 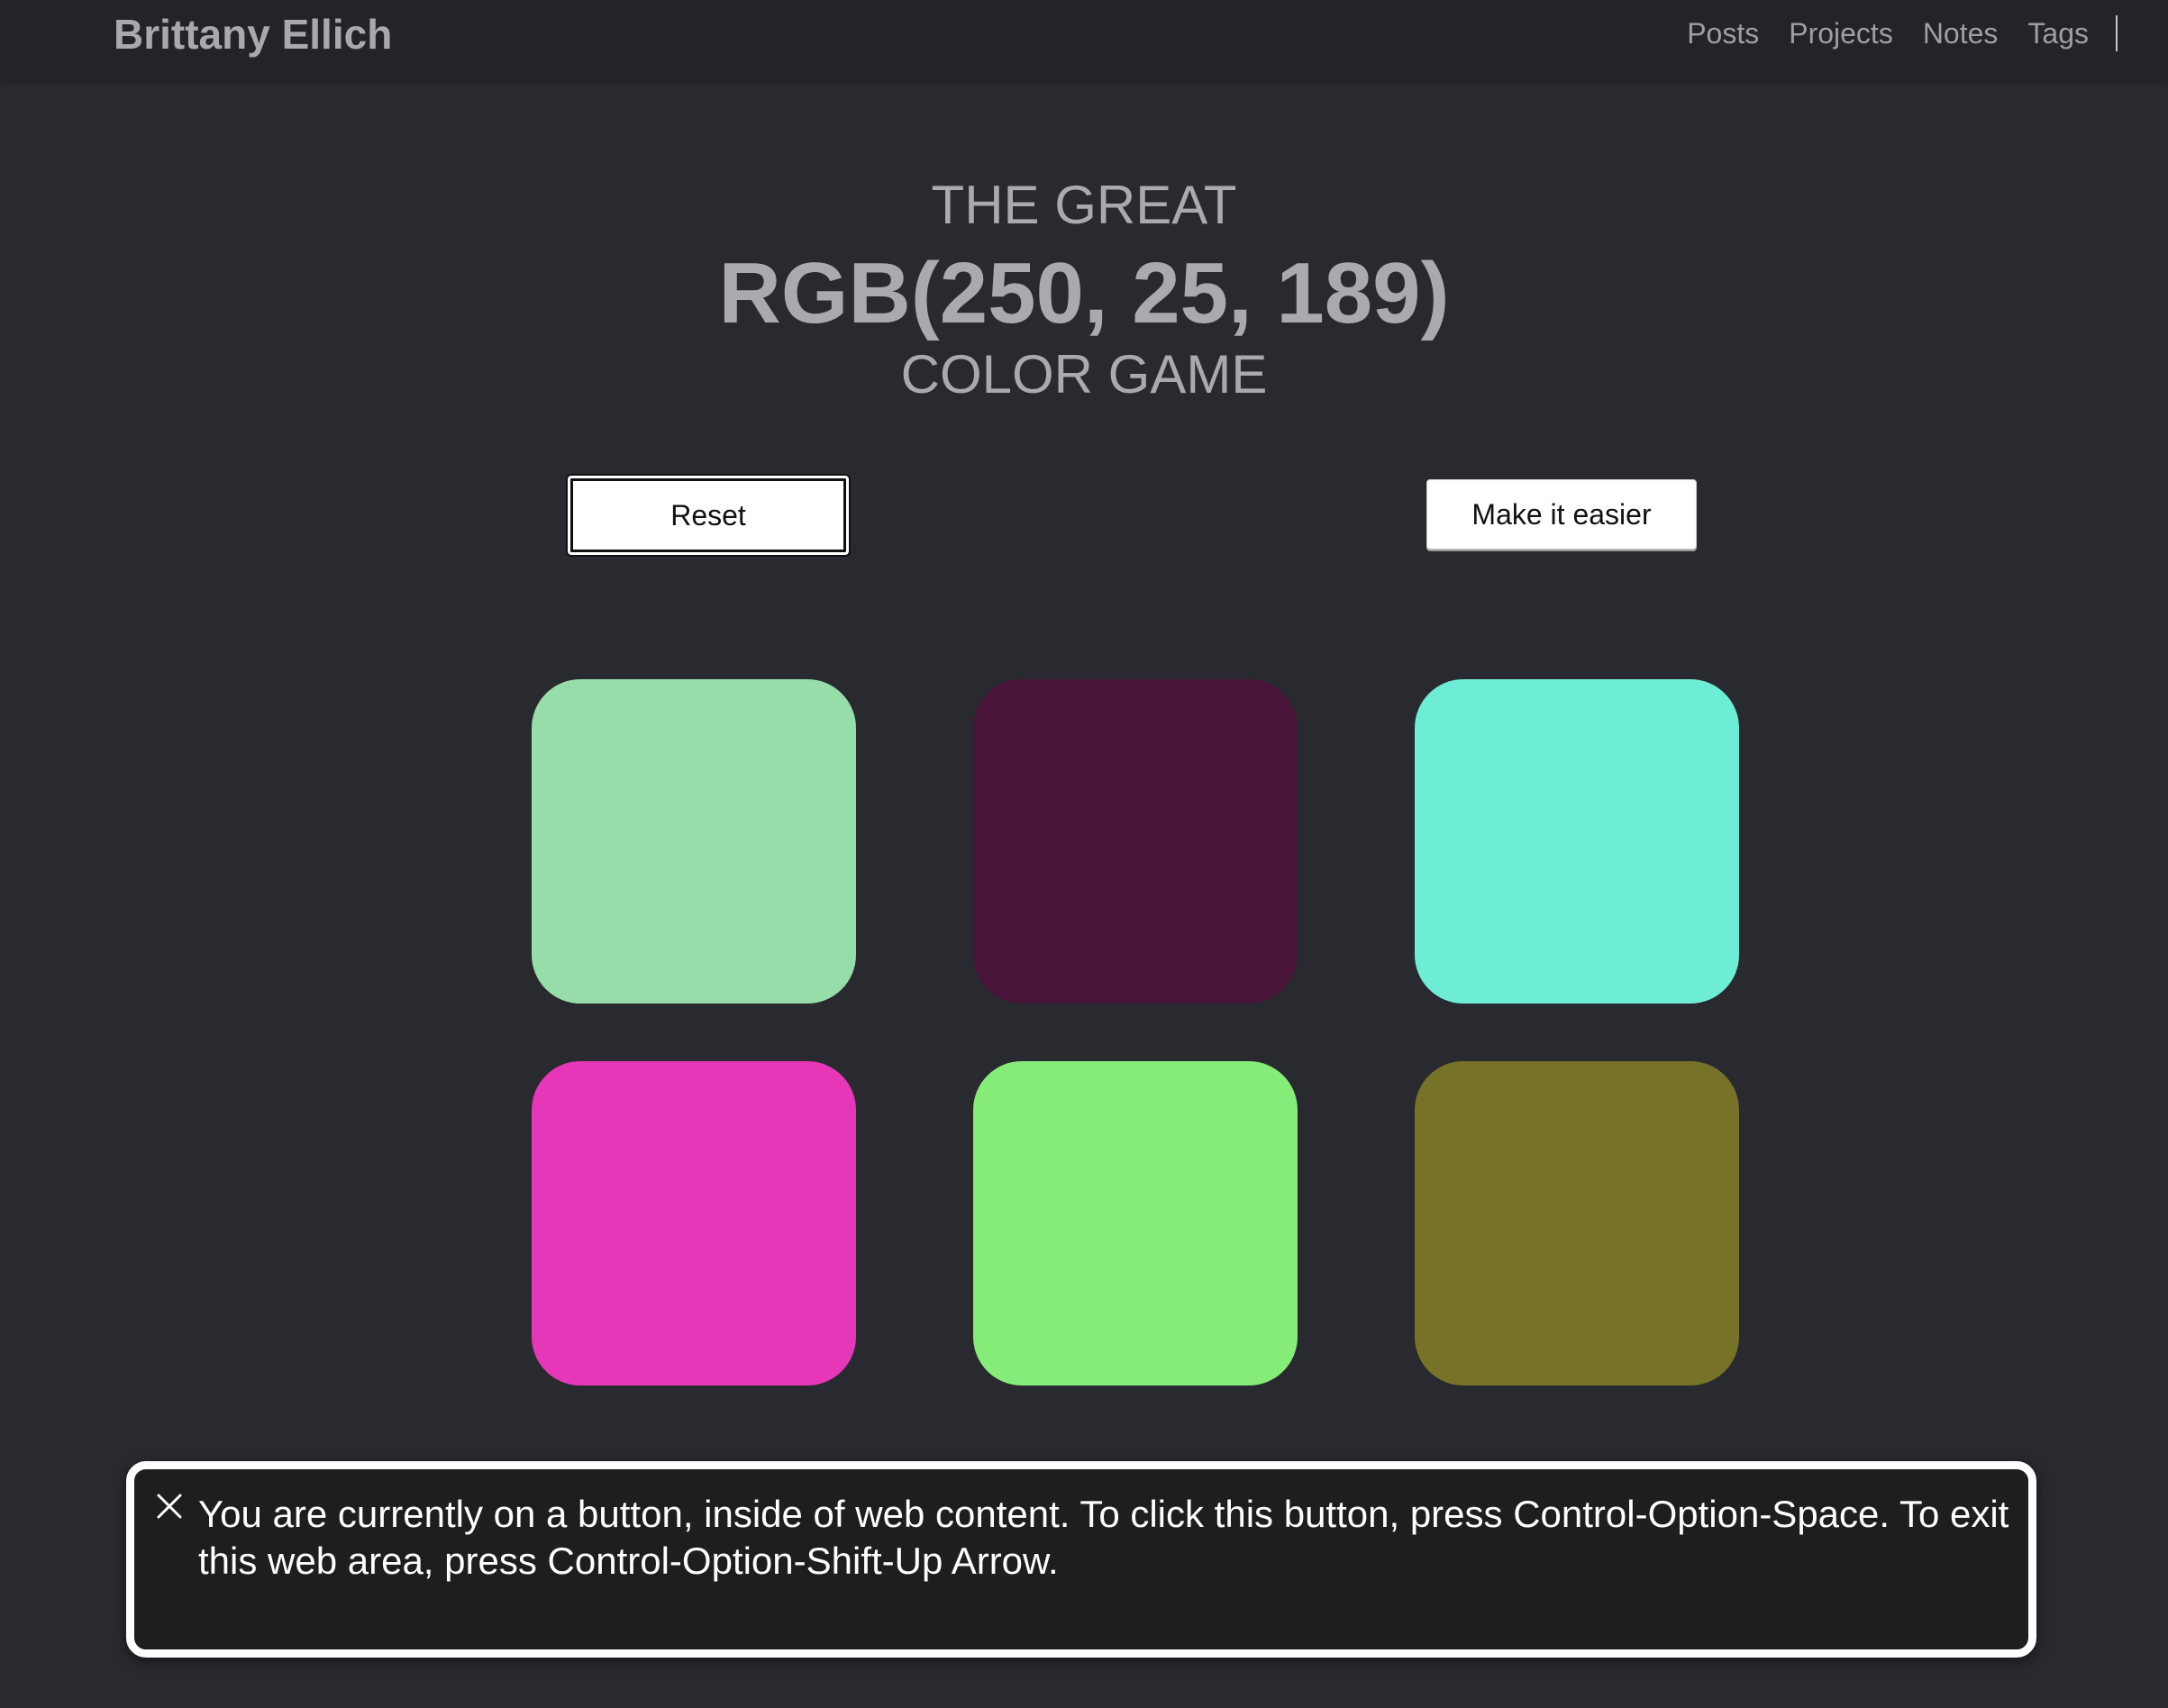 I want to click on close-icon, so click(x=169, y=1506).